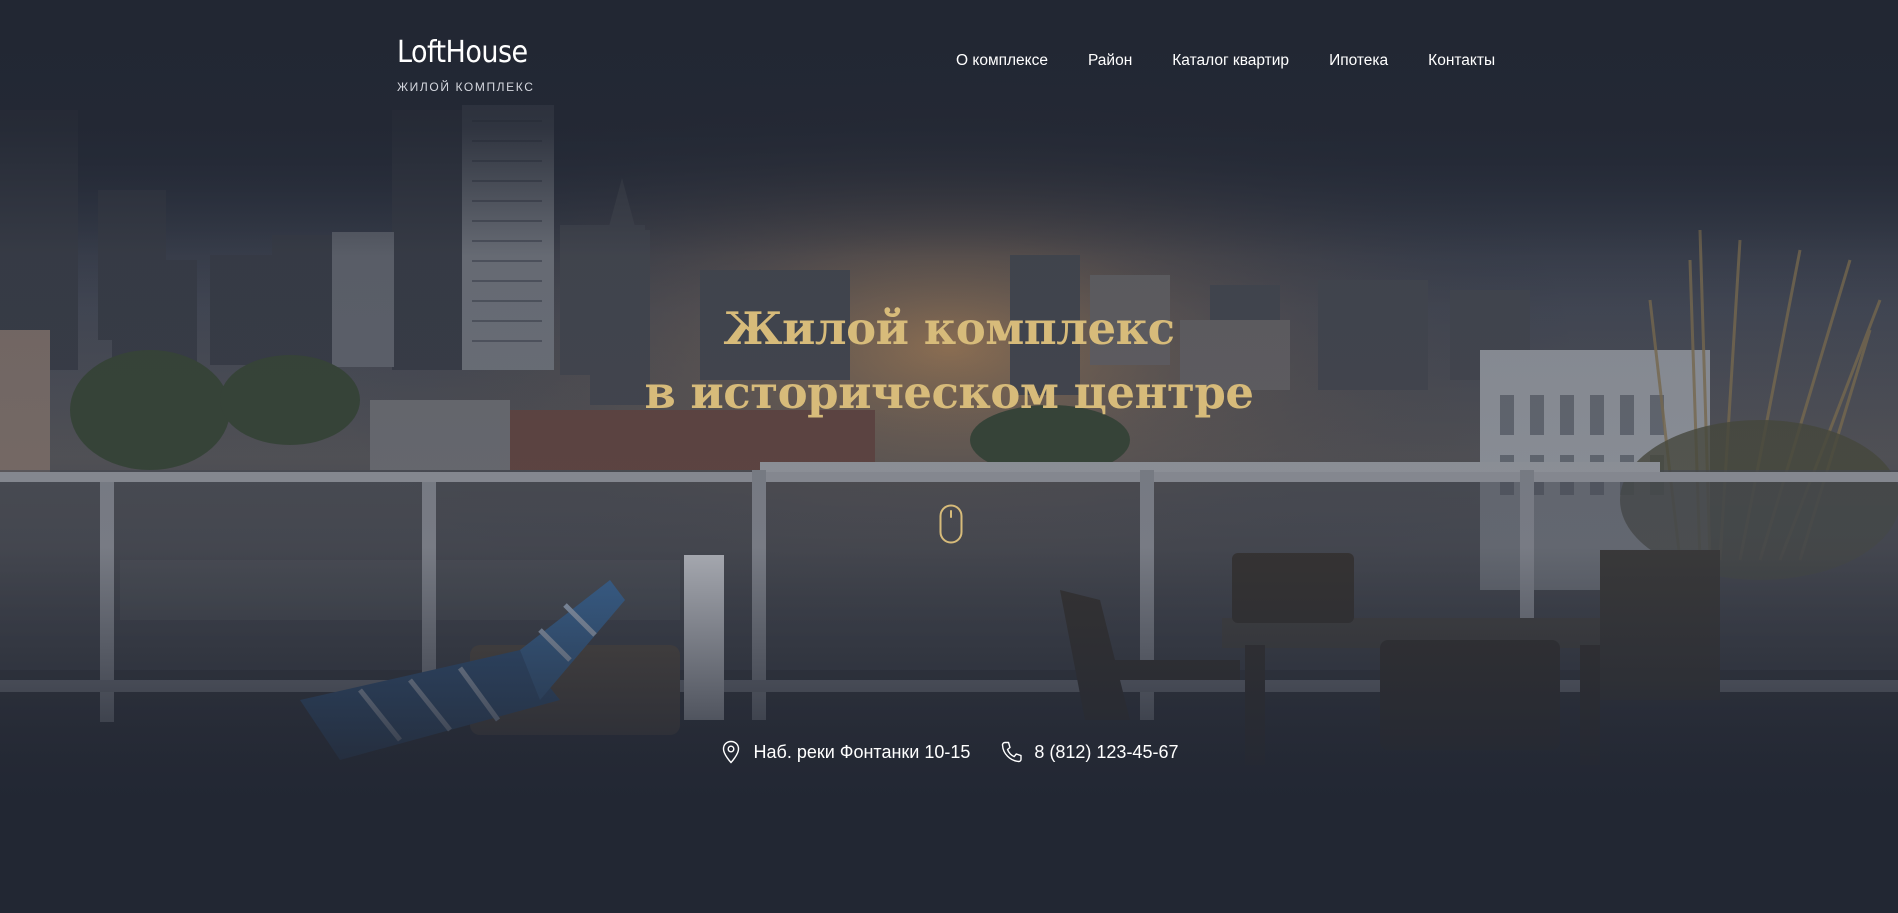 The width and height of the screenshot is (1898, 913). I want to click on location-pin-icon, so click(731, 752).